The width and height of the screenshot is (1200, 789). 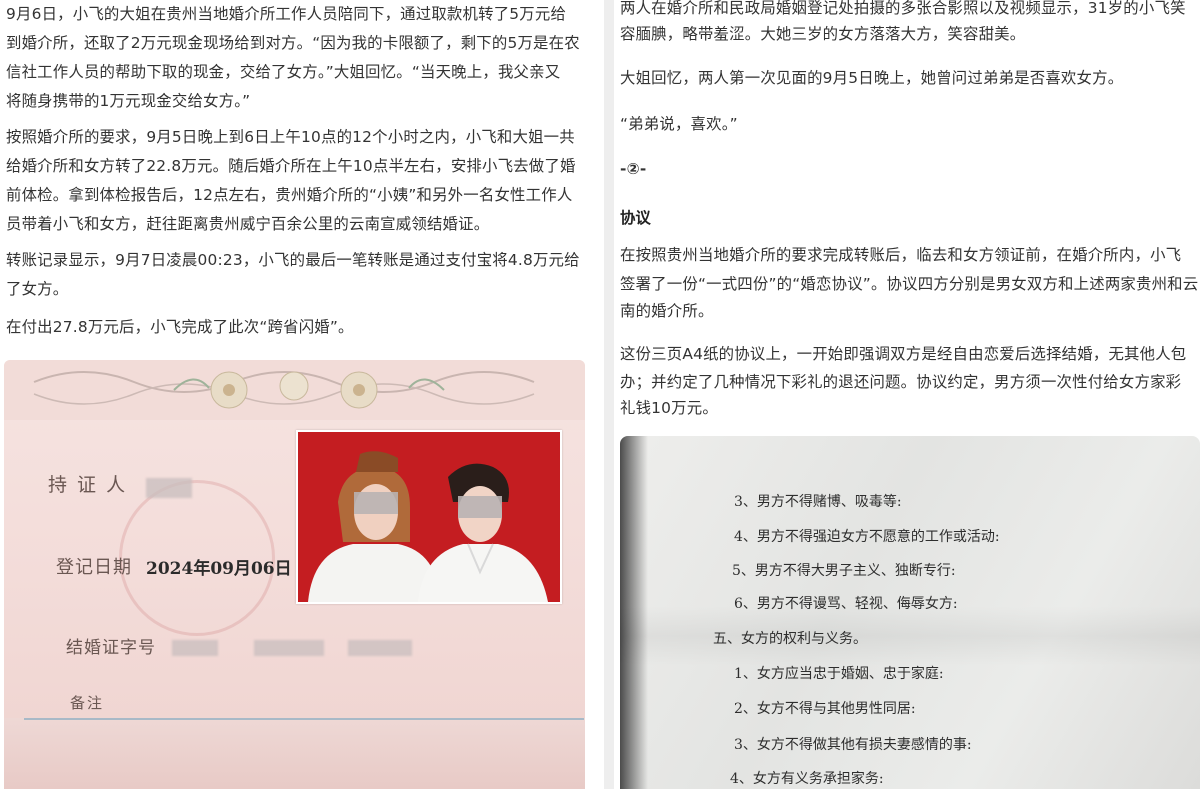 What do you see at coordinates (635, 218) in the screenshot?
I see `section-heading: 协议` at bounding box center [635, 218].